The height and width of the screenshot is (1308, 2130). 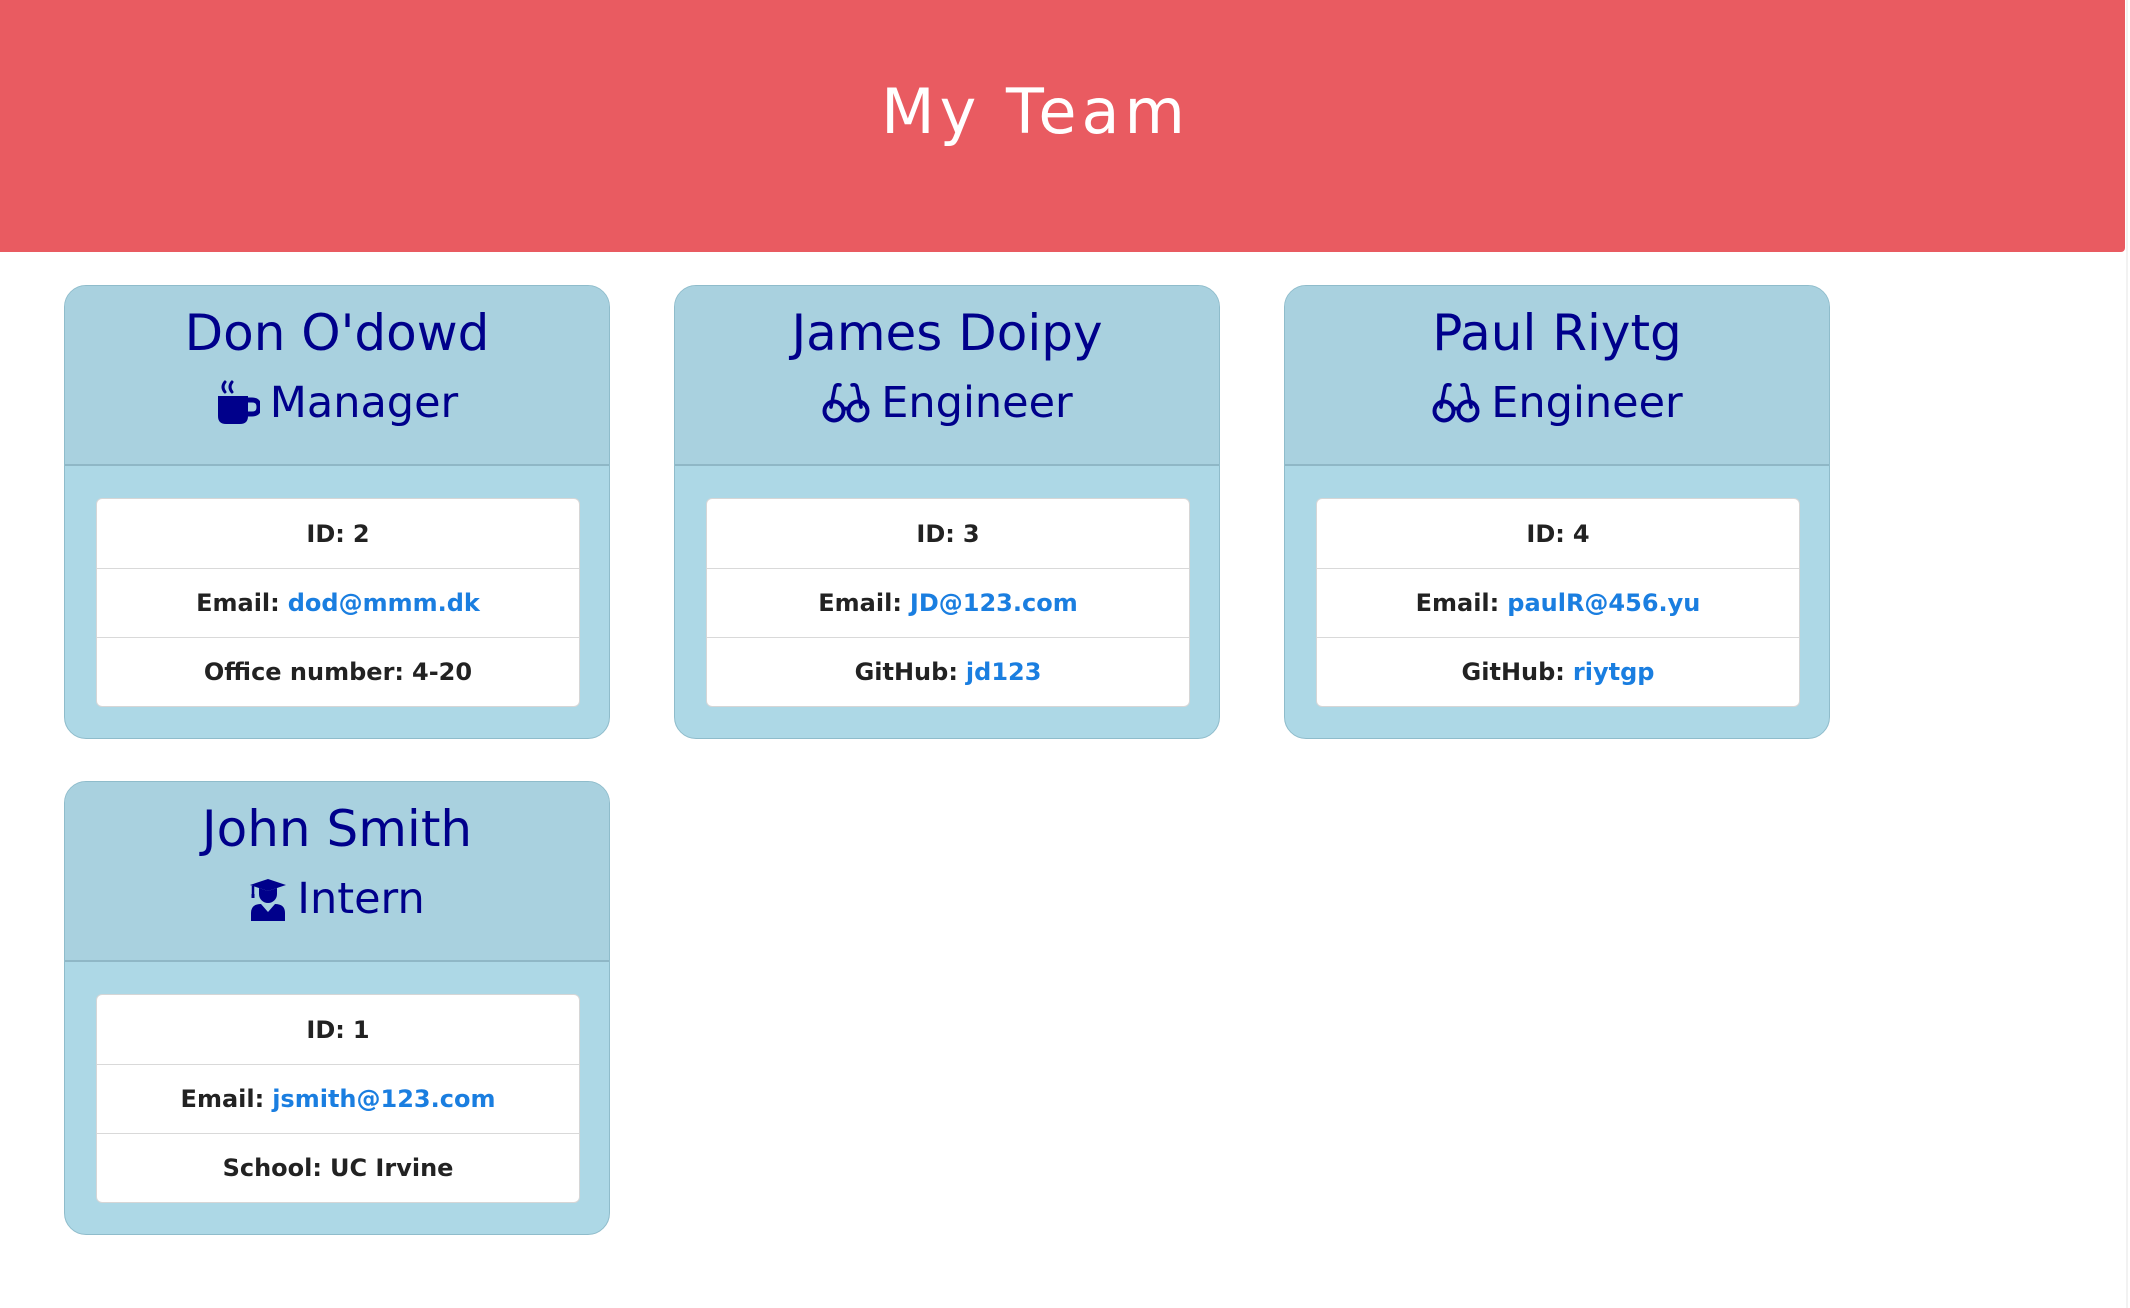 What do you see at coordinates (337, 872) in the screenshot?
I see `card-header: John Smith Intern` at bounding box center [337, 872].